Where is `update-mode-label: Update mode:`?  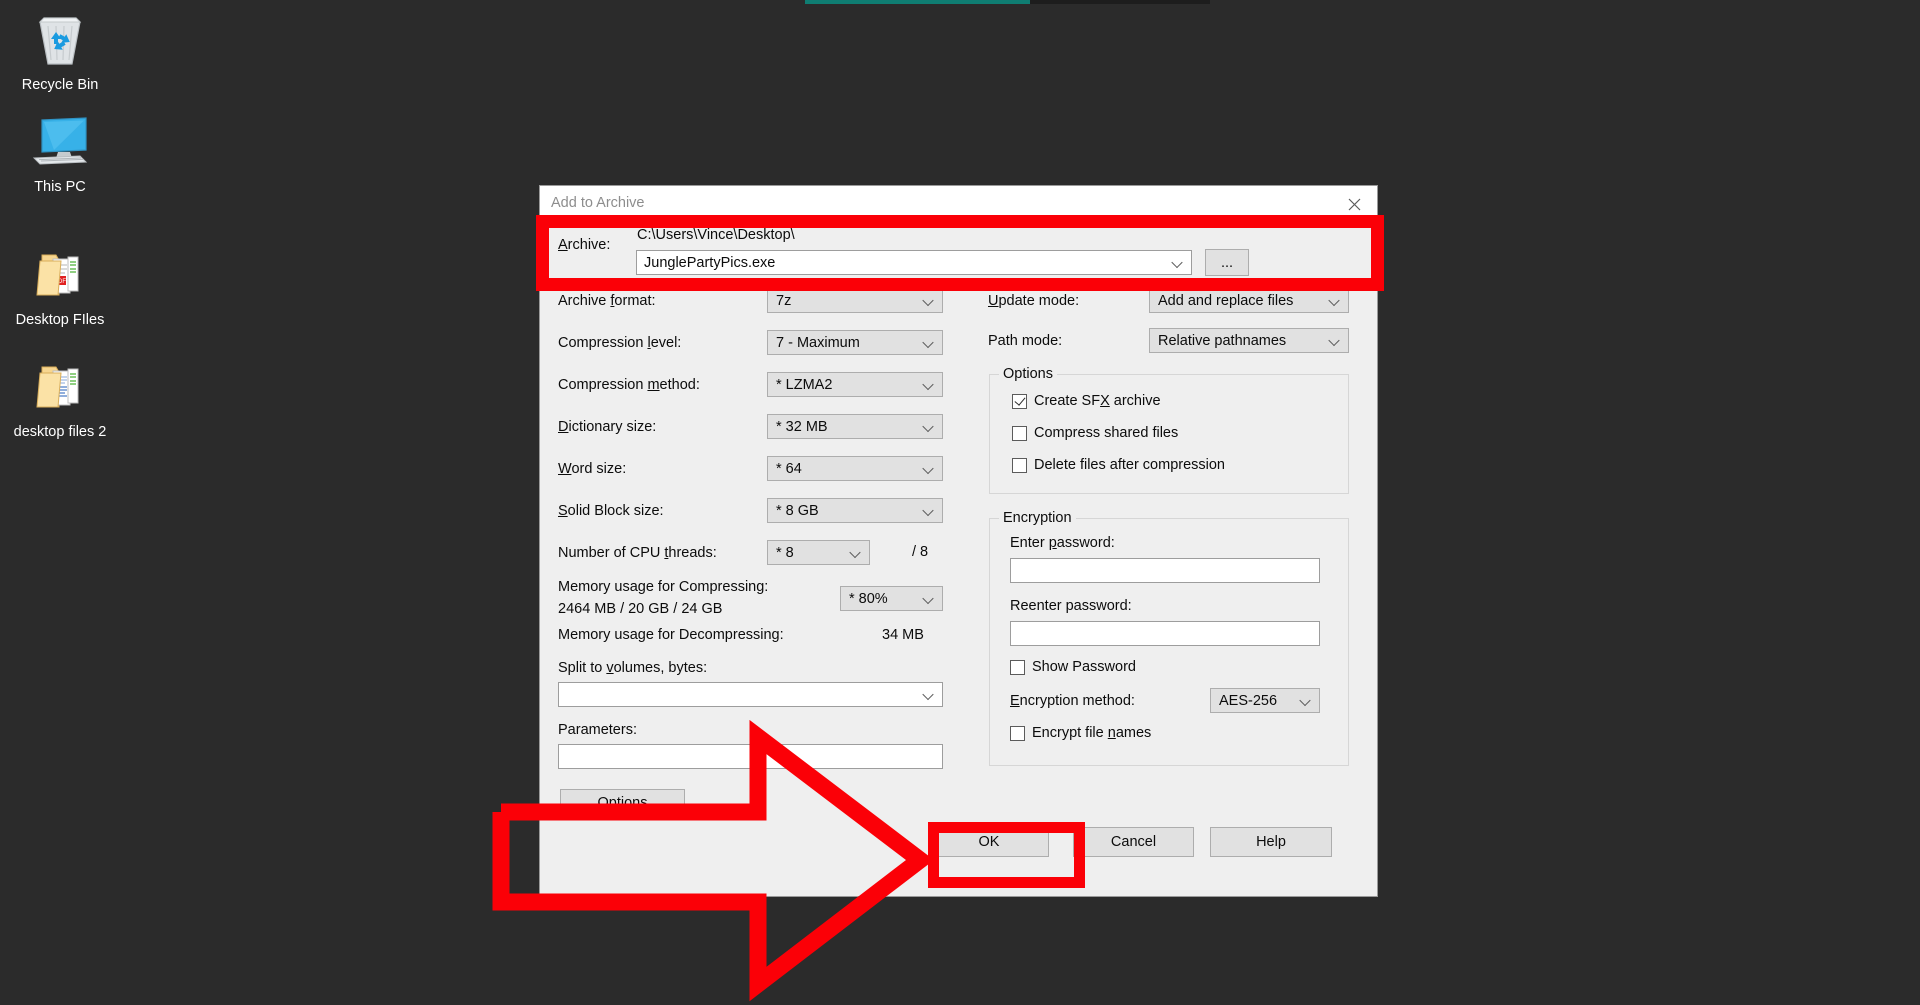
update-mode-label: Update mode: is located at coordinates (1034, 301).